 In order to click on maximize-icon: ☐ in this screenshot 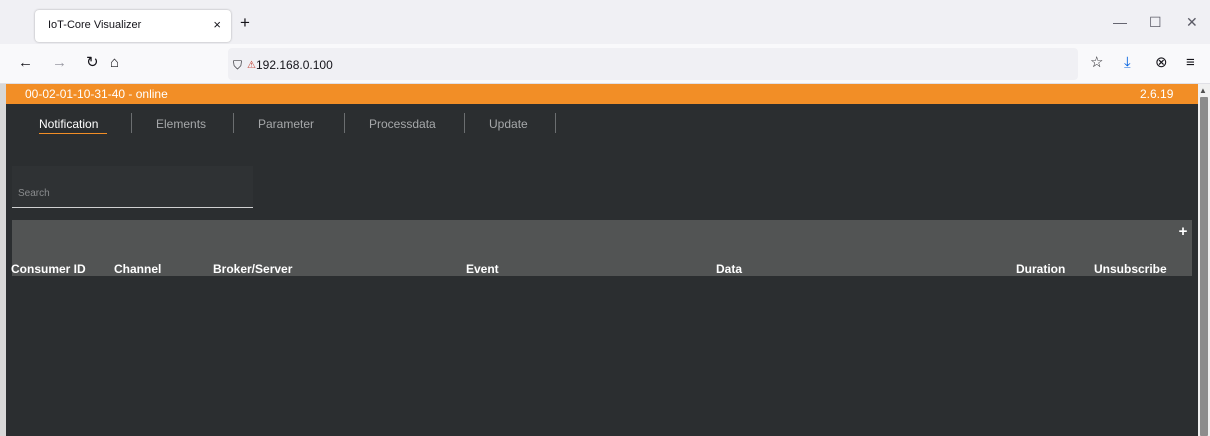, I will do `click(1155, 22)`.